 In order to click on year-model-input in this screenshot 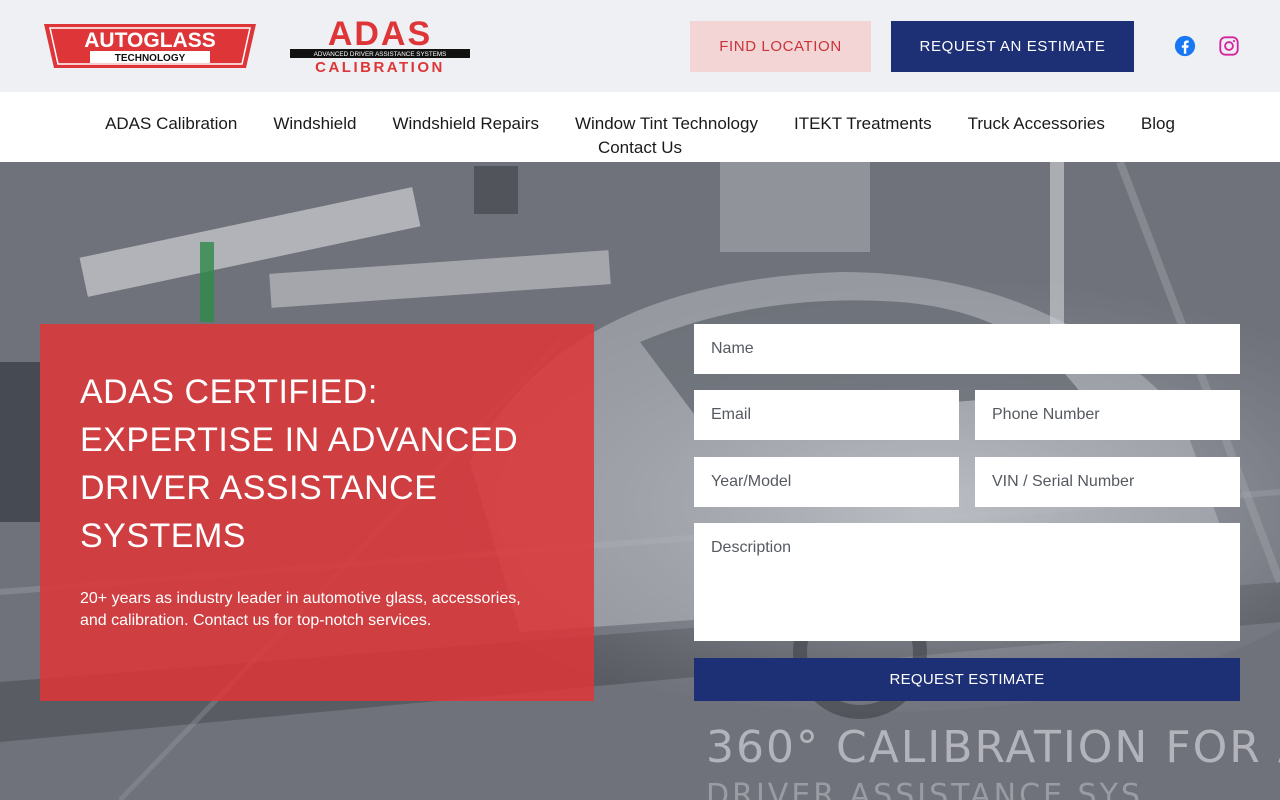, I will do `click(826, 482)`.